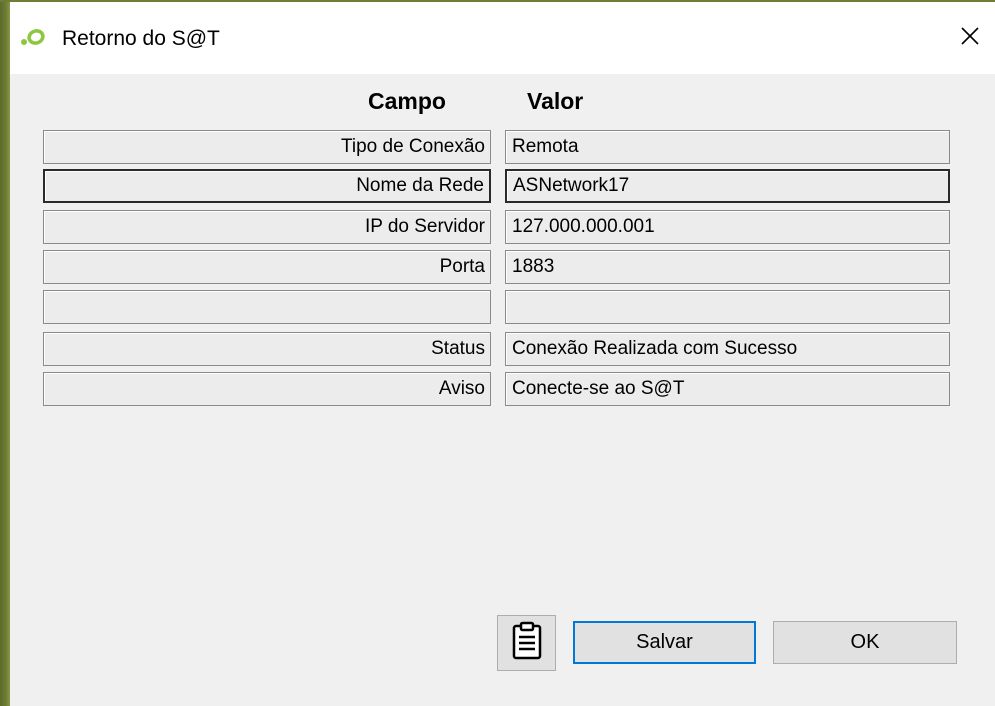 Image resolution: width=995 pixels, height=706 pixels. What do you see at coordinates (267, 389) in the screenshot?
I see `field-cell-notice: Aviso` at bounding box center [267, 389].